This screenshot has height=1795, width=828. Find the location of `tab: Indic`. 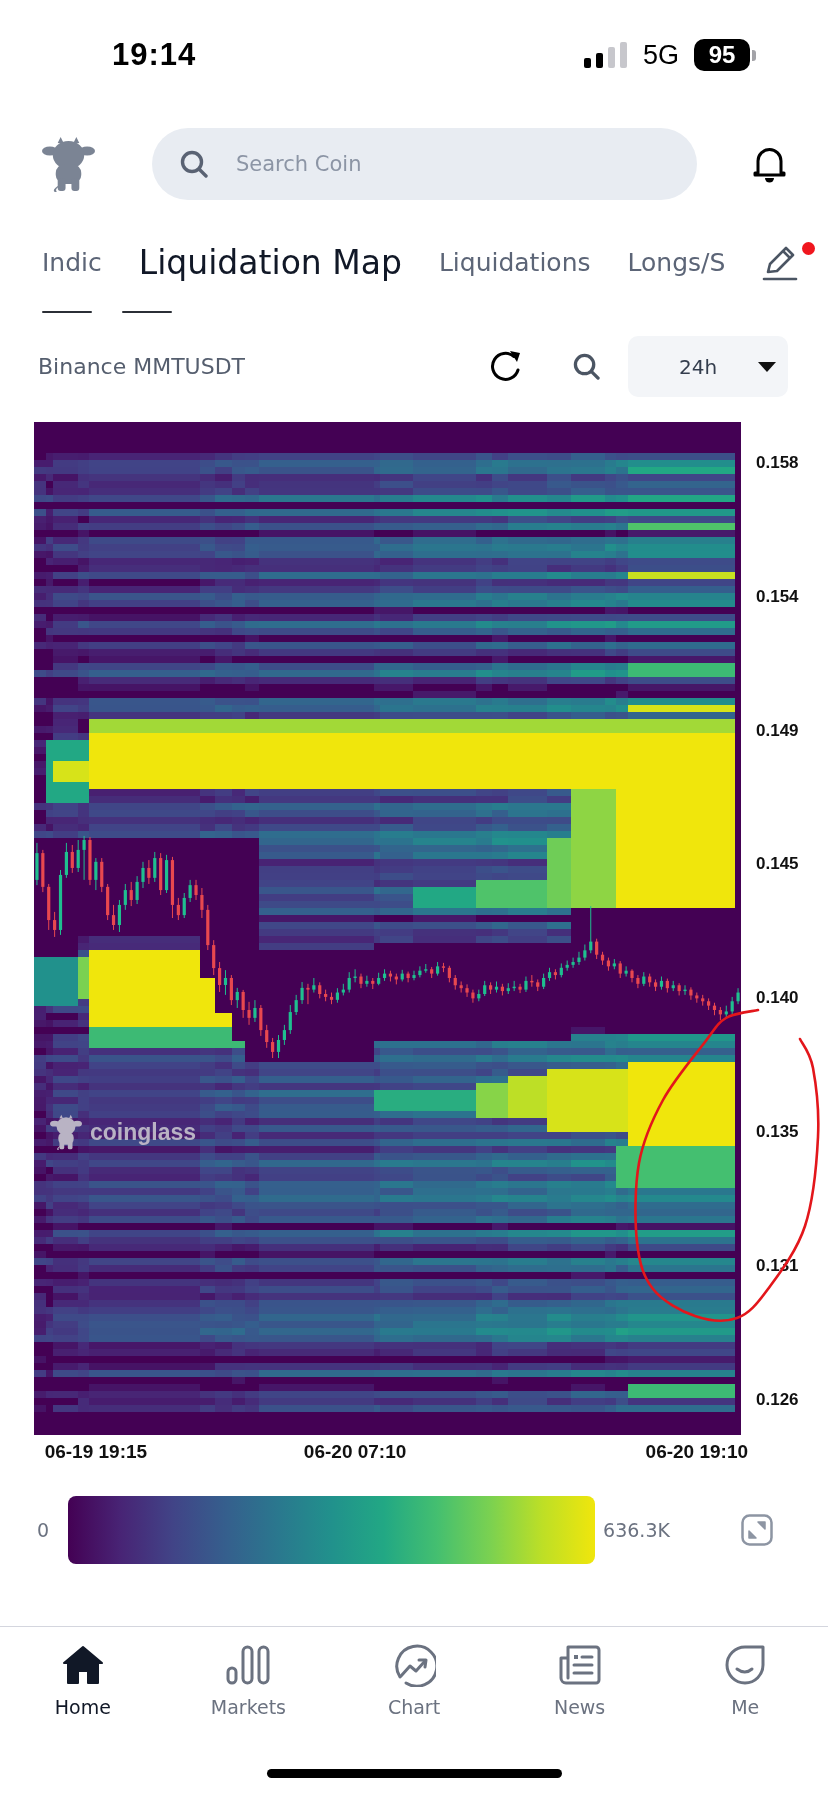

tab: Indic is located at coordinates (72, 263).